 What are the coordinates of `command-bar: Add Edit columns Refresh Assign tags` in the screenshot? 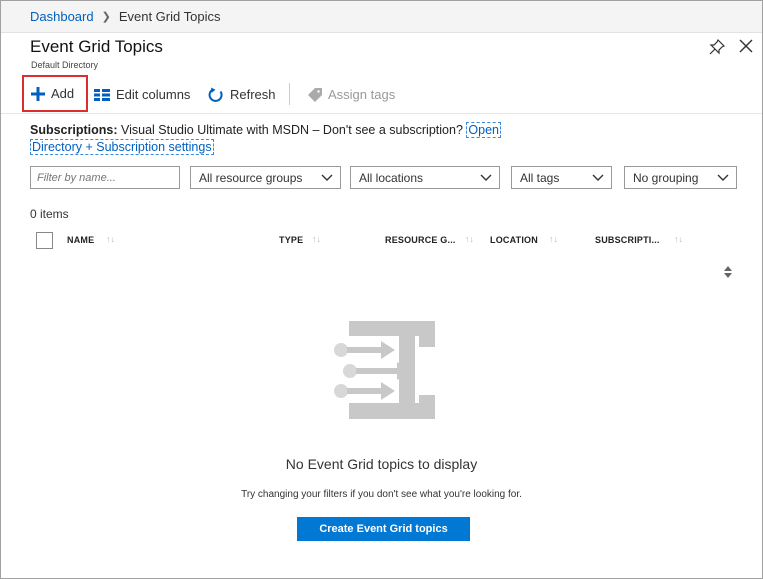 It's located at (381, 94).